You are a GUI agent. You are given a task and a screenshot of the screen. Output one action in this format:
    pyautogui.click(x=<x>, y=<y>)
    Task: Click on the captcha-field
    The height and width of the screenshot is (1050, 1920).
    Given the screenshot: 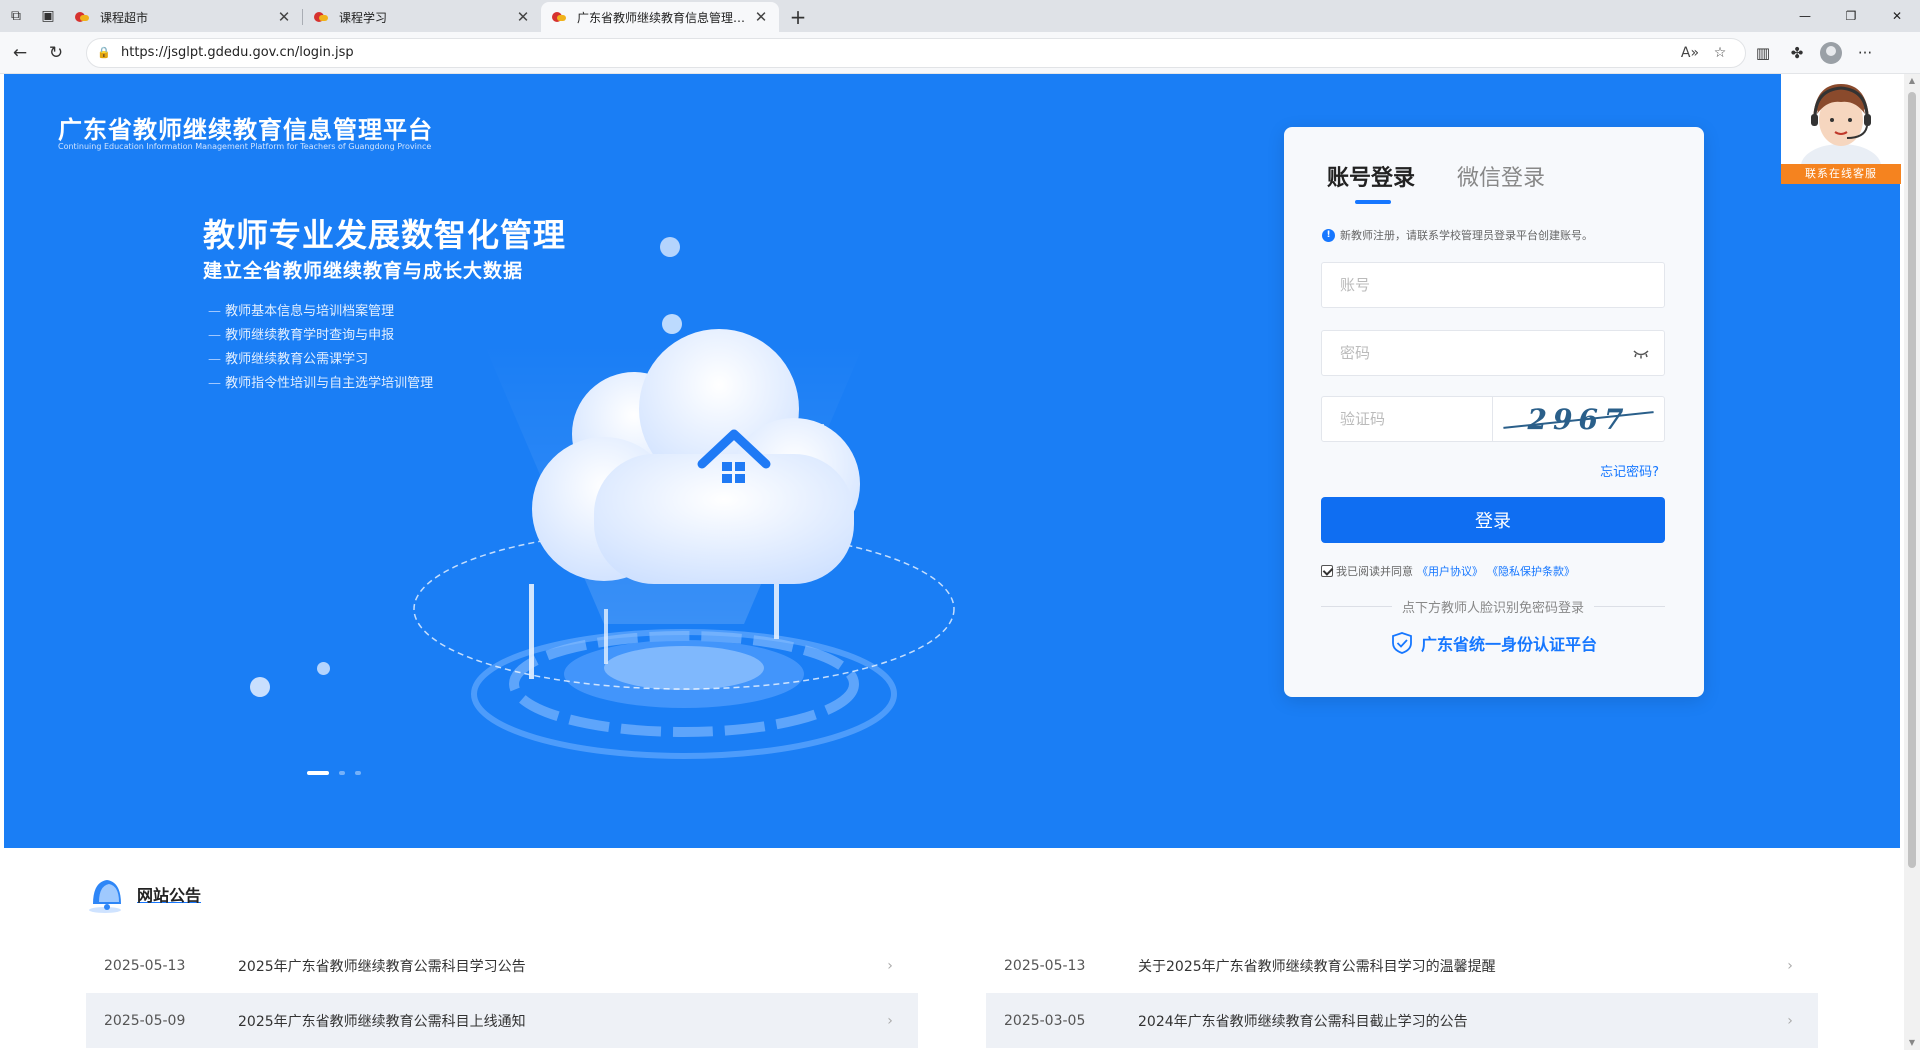 What is the action you would take?
    pyautogui.click(x=1407, y=419)
    